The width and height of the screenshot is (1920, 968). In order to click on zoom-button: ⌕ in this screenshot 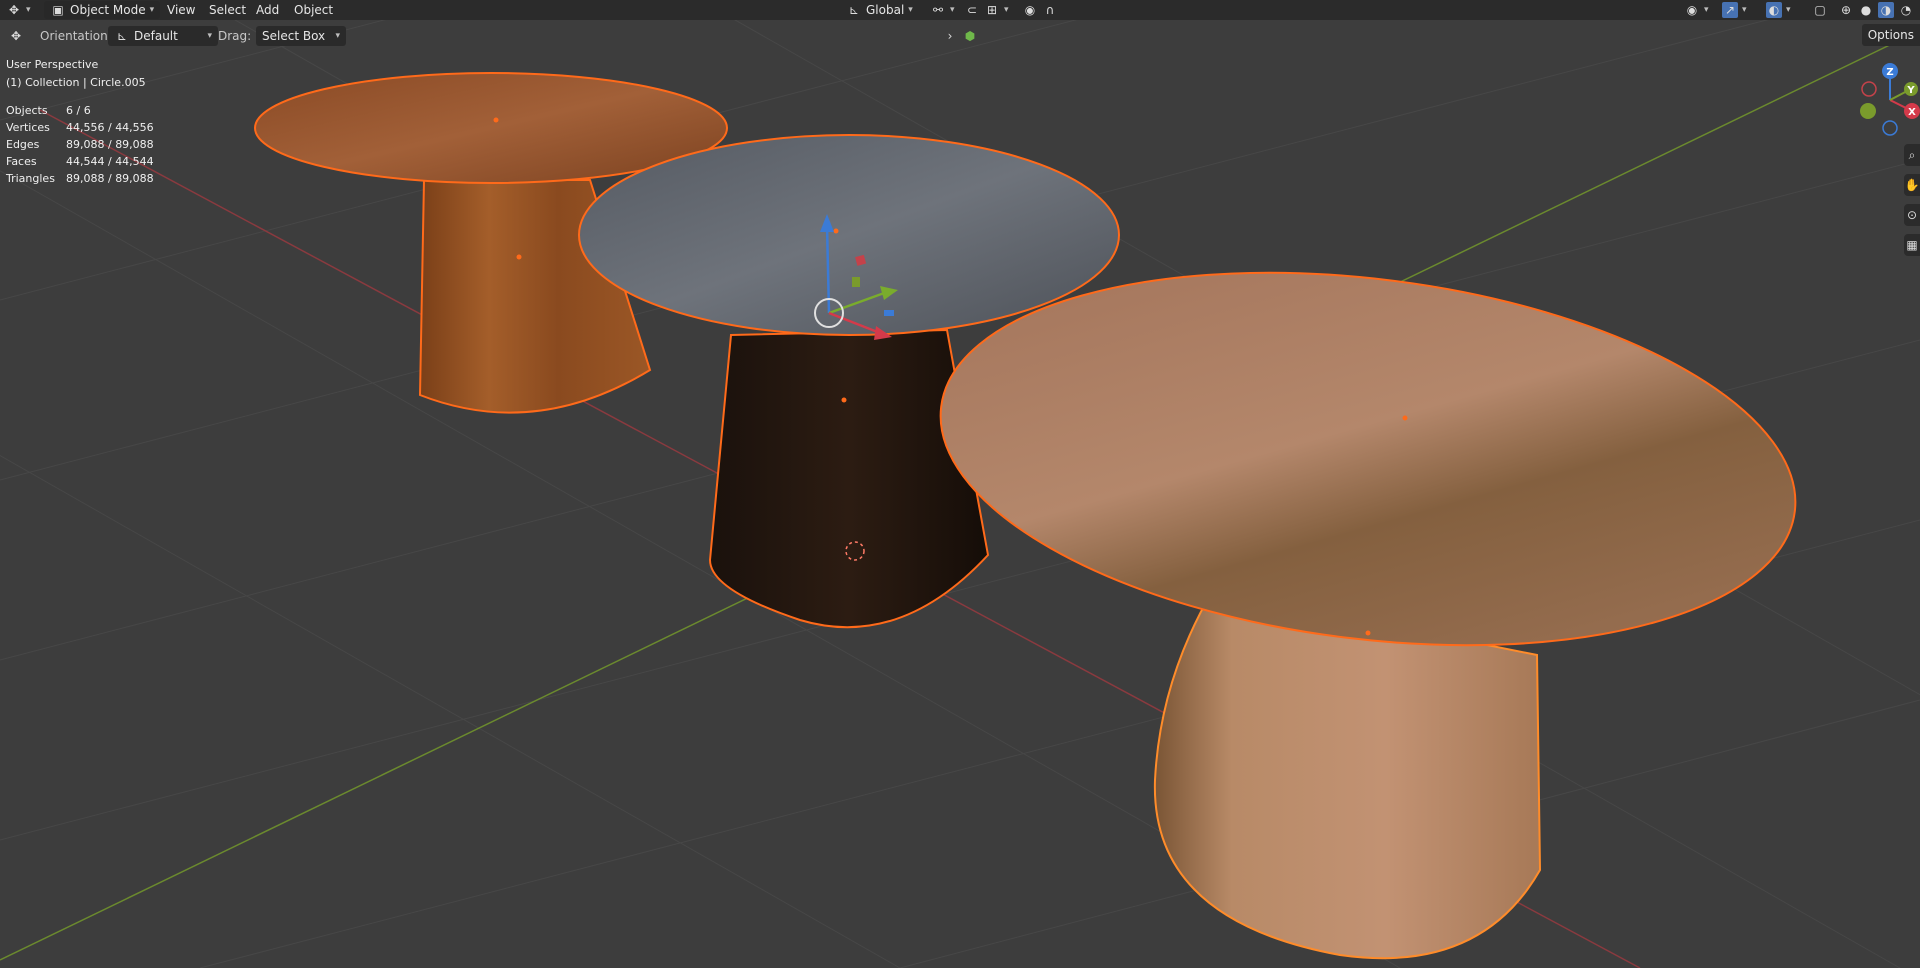, I will do `click(1912, 155)`.